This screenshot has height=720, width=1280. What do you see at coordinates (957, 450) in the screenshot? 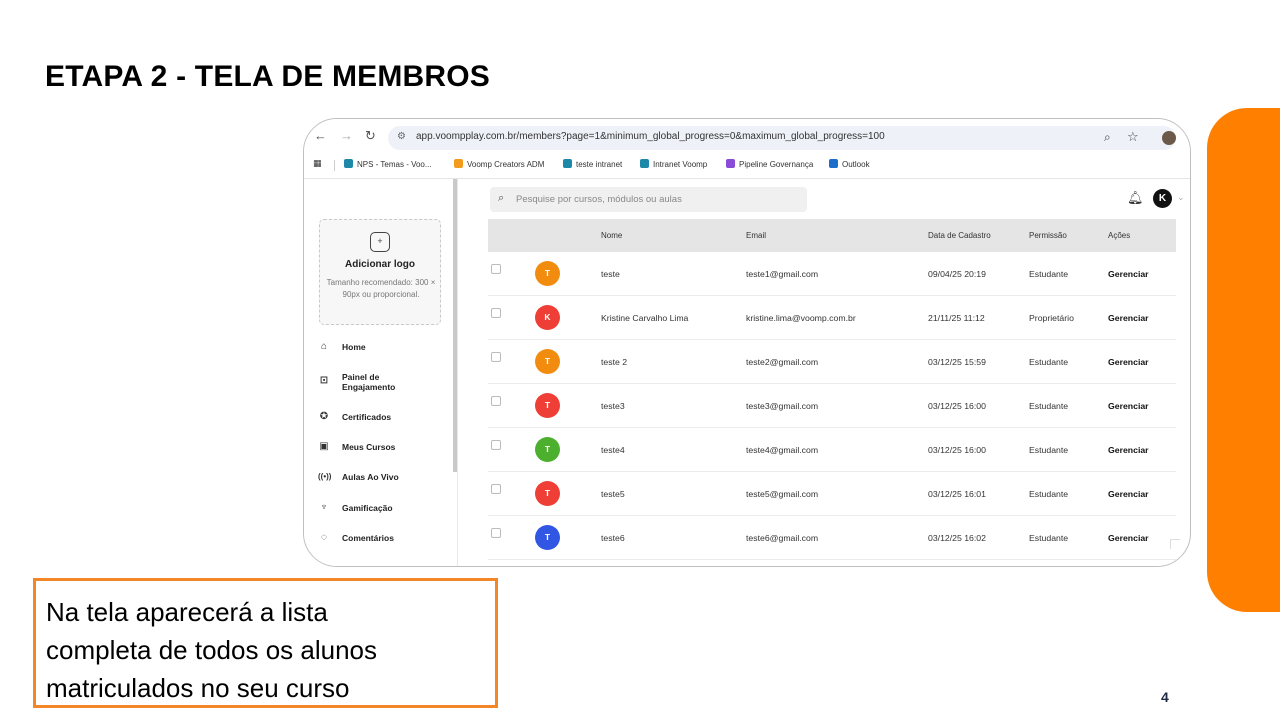
I see `member-date: 03/12/25 16:00` at bounding box center [957, 450].